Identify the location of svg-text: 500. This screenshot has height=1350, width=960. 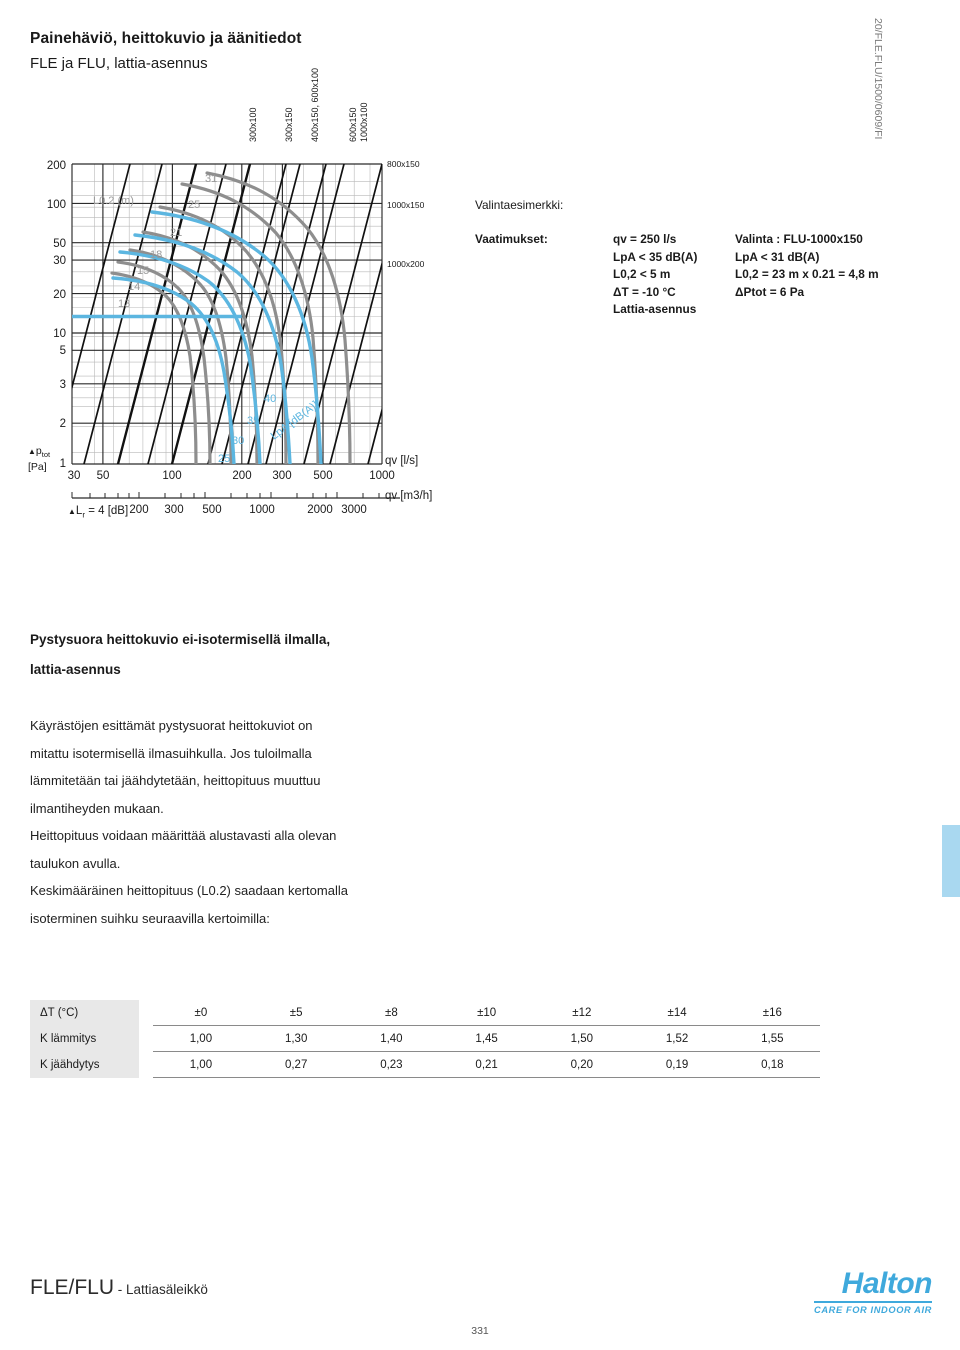
(211, 510).